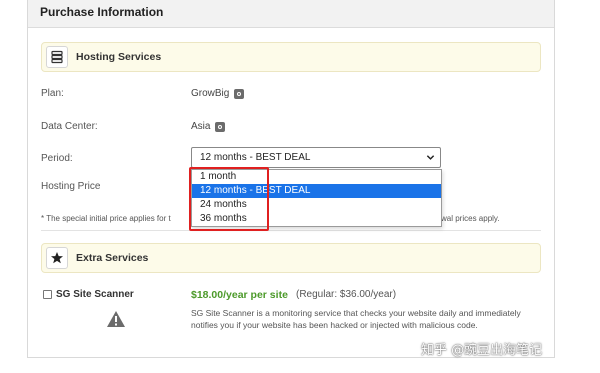  What do you see at coordinates (291, 258) in the screenshot?
I see `extra-section-header: Extra Services` at bounding box center [291, 258].